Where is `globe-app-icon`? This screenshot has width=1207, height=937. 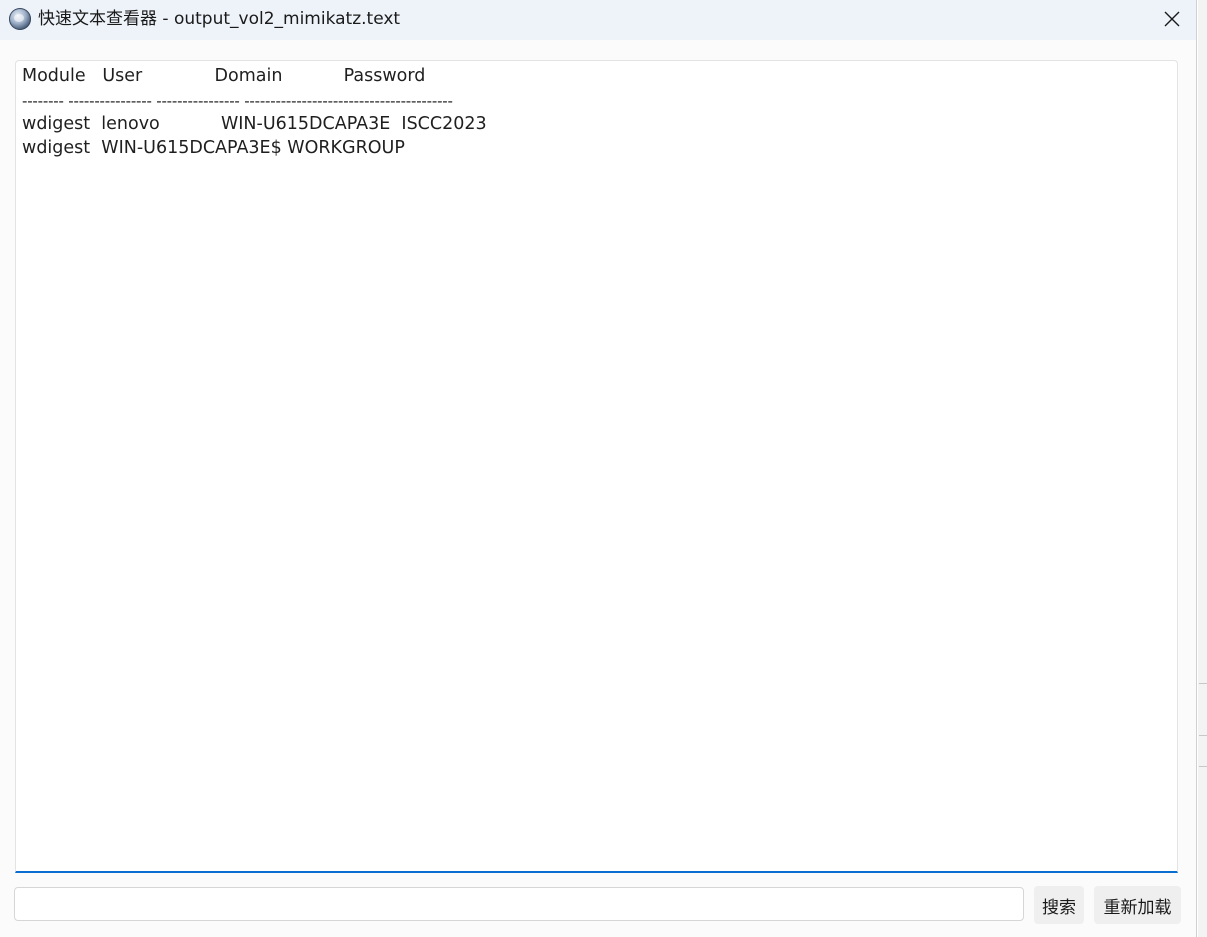 globe-app-icon is located at coordinates (20, 19).